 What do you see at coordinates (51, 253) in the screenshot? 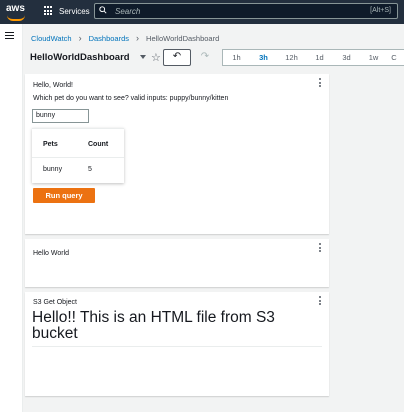
I see `widget-title: Hello World` at bounding box center [51, 253].